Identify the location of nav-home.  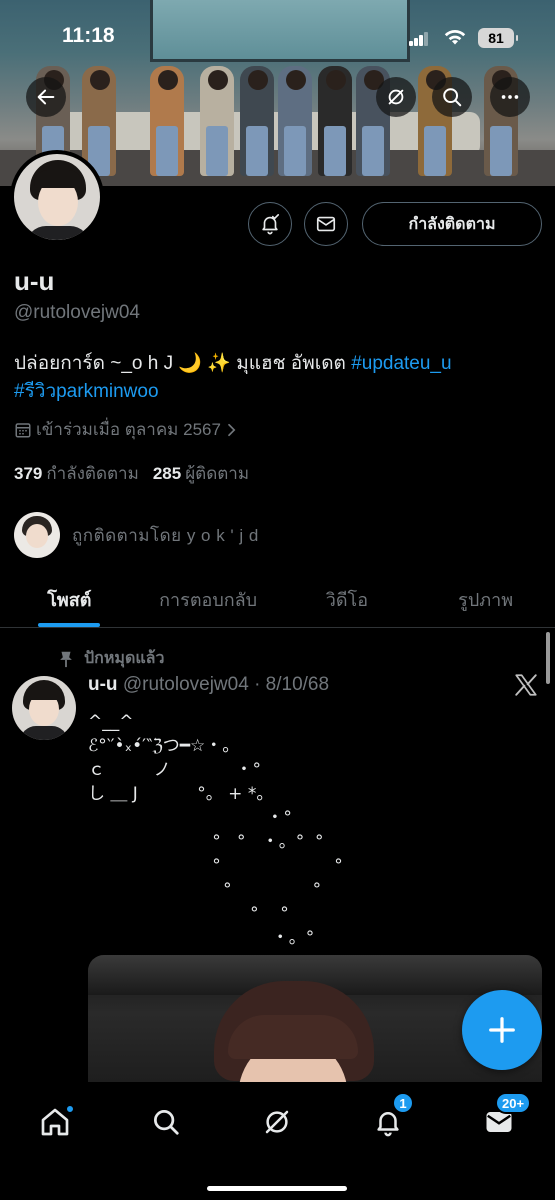
(55, 1122).